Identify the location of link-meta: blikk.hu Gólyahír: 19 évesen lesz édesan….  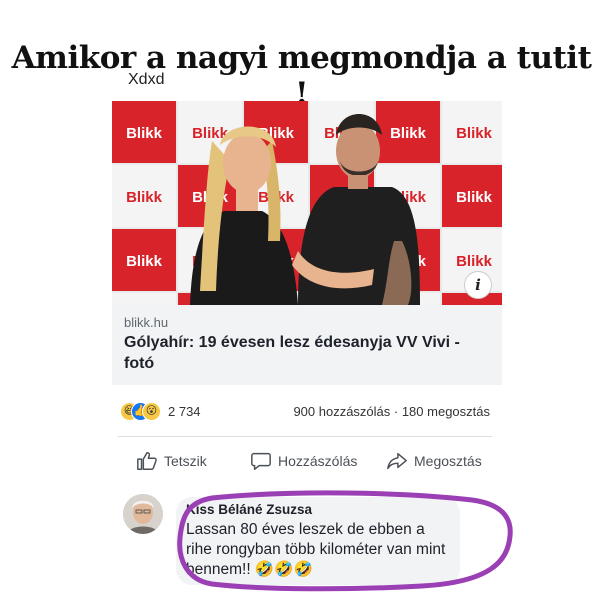
(307, 345).